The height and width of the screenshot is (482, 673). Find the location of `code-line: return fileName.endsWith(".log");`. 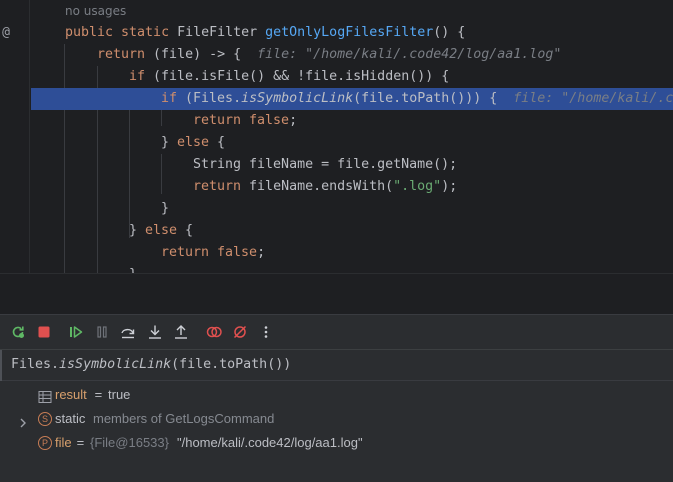

code-line: return fileName.endsWith(".log"); is located at coordinates (336, 187).